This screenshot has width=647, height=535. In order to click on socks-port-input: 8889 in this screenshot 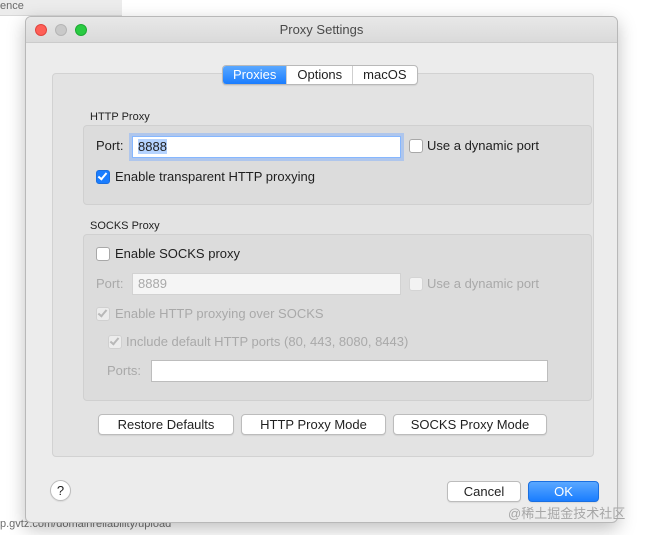, I will do `click(266, 284)`.